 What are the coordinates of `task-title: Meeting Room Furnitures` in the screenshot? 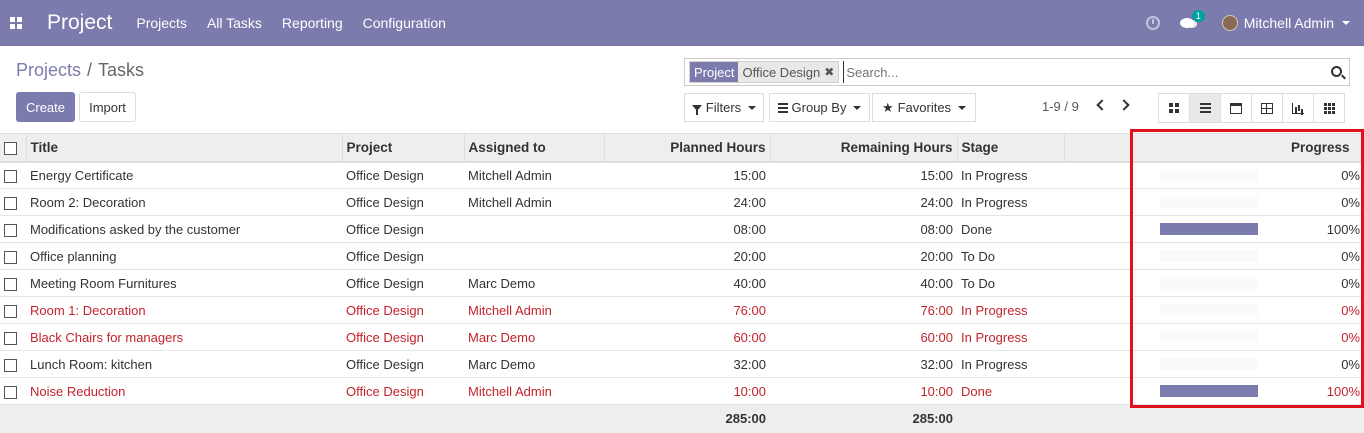 It's located at (184, 283).